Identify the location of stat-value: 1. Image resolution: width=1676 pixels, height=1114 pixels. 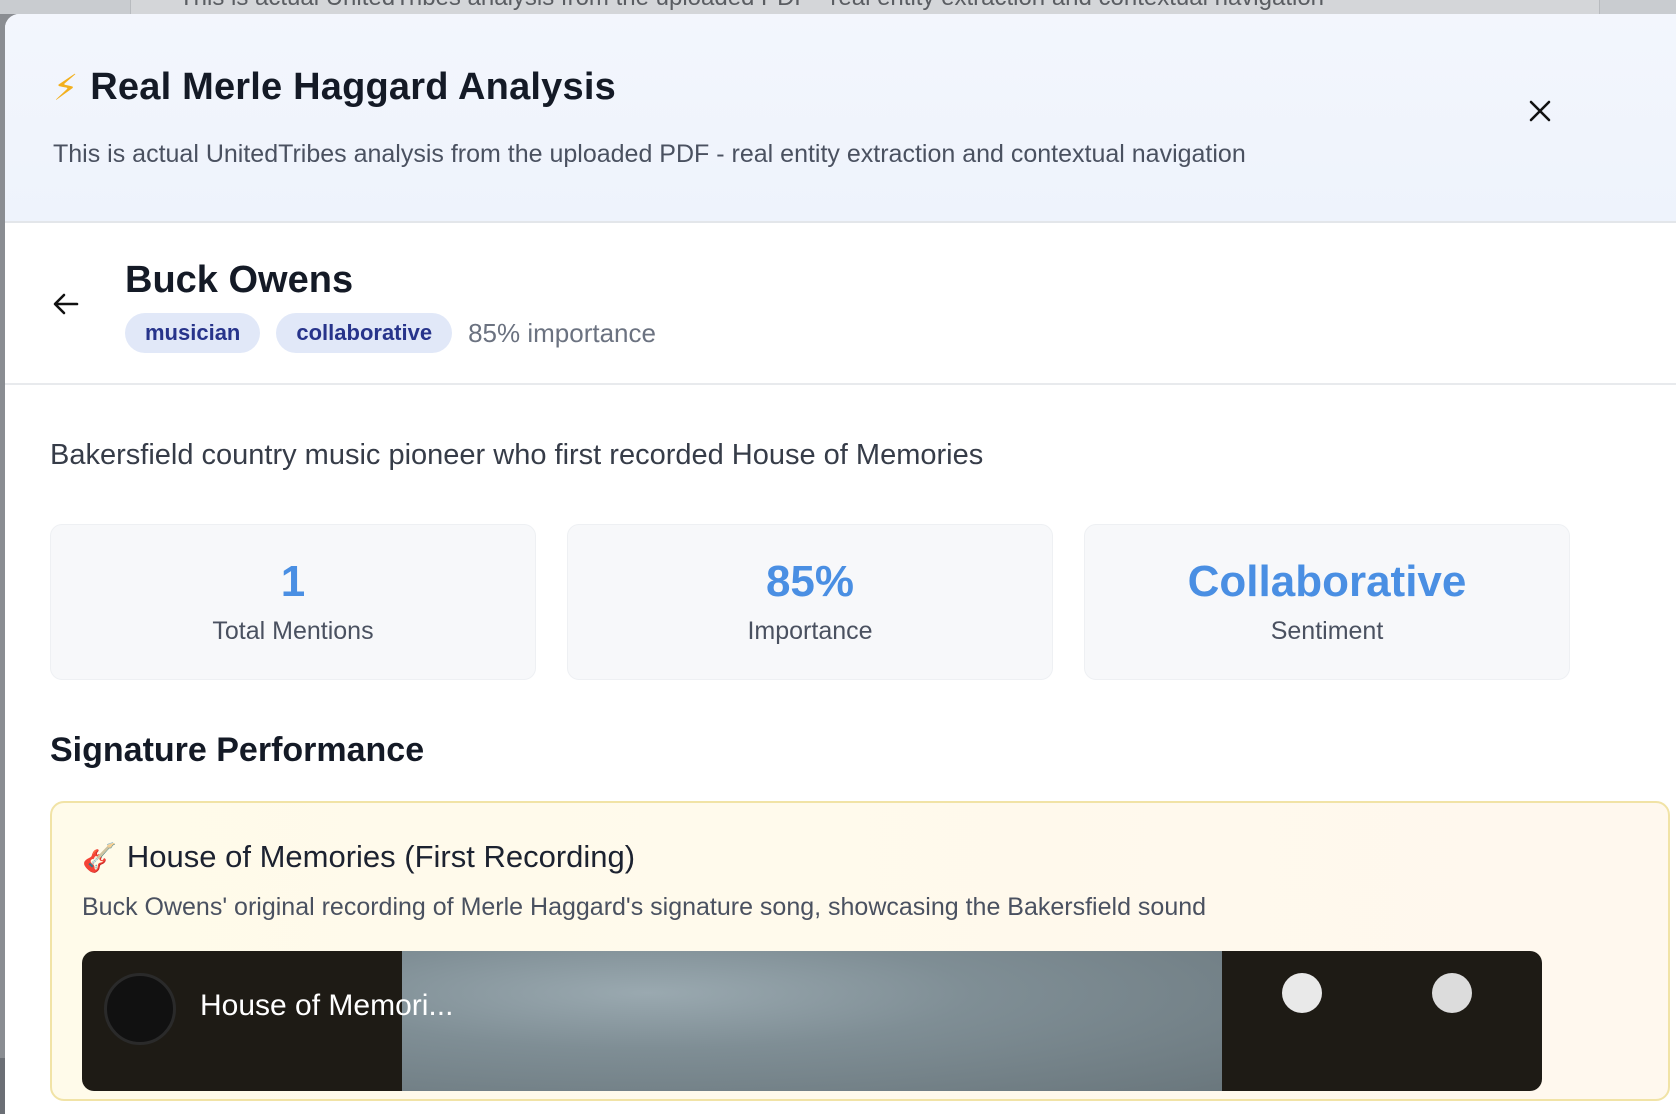
(293, 582).